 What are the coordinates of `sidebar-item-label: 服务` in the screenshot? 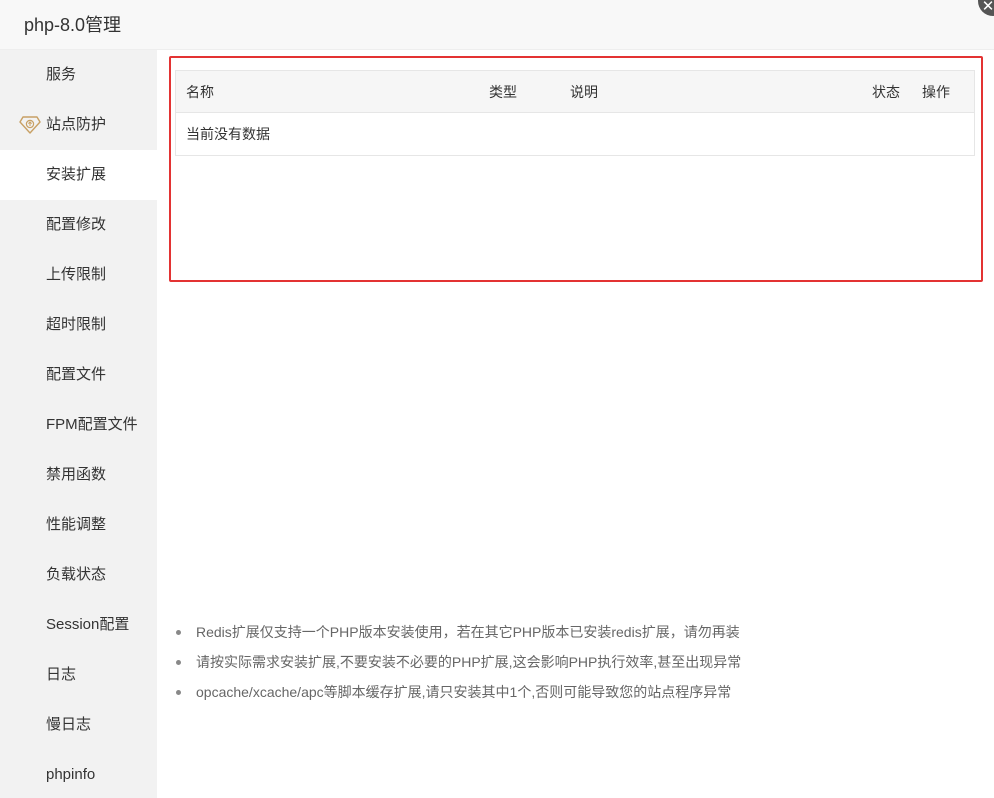 It's located at (61, 74).